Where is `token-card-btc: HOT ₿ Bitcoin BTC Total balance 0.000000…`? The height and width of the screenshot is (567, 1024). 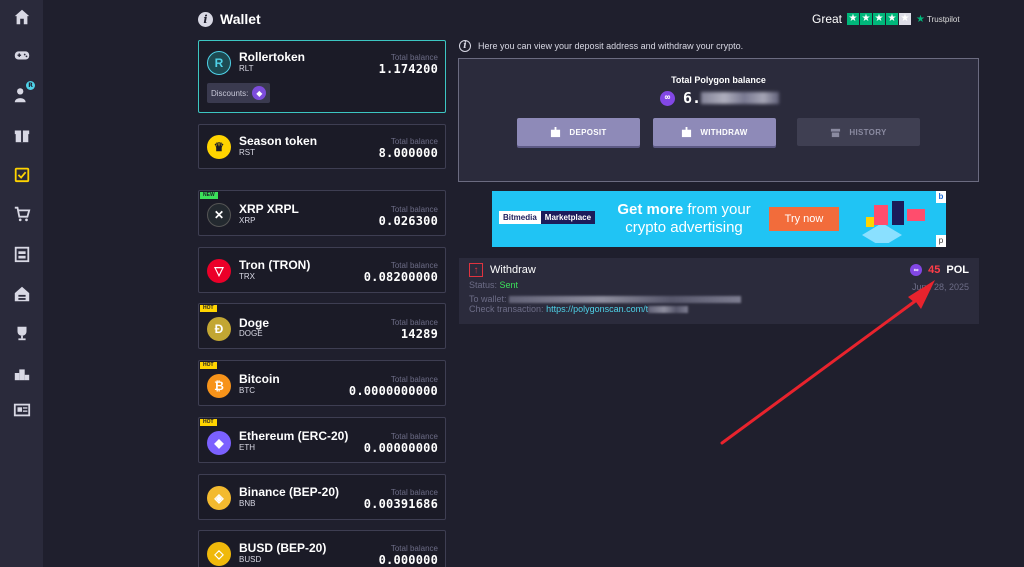 token-card-btc: HOT ₿ Bitcoin BTC Total balance 0.000000… is located at coordinates (322, 383).